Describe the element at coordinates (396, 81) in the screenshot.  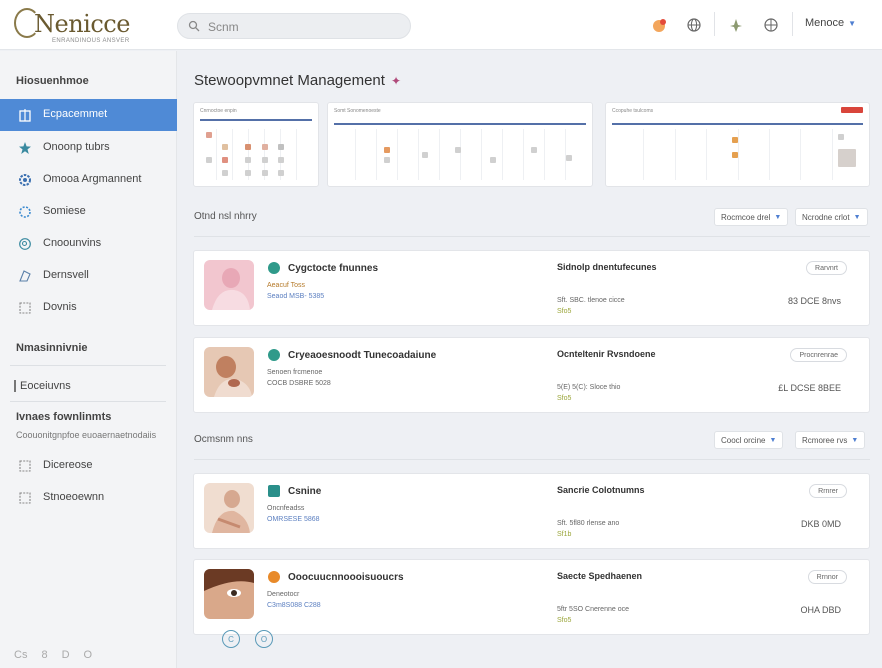
I see `pin-icon: ✦` at that location.